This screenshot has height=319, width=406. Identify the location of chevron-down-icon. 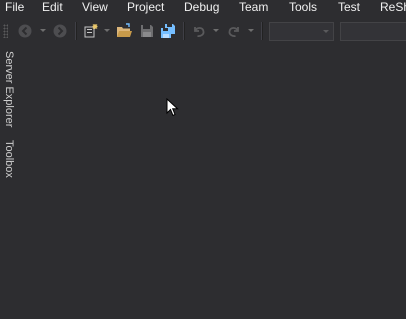
(326, 31).